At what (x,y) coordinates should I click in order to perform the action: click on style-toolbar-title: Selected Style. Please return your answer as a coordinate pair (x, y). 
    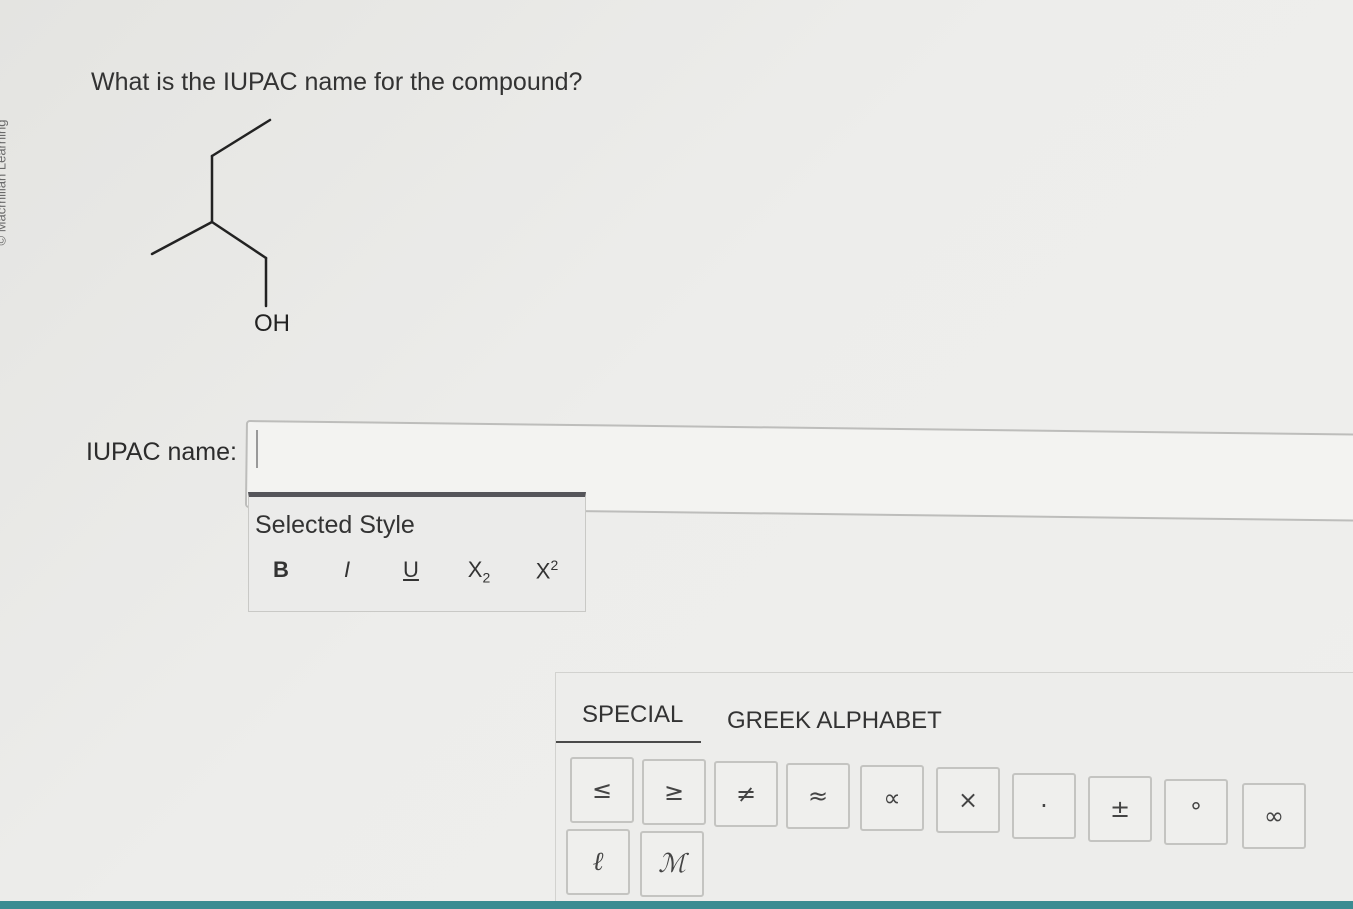
    Looking at the image, I should click on (335, 525).